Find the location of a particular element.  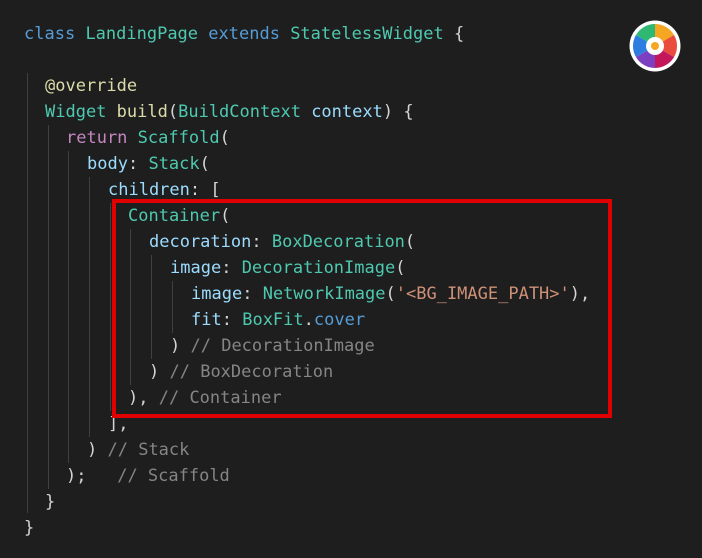

param-type: BuildContext is located at coordinates (239, 112).